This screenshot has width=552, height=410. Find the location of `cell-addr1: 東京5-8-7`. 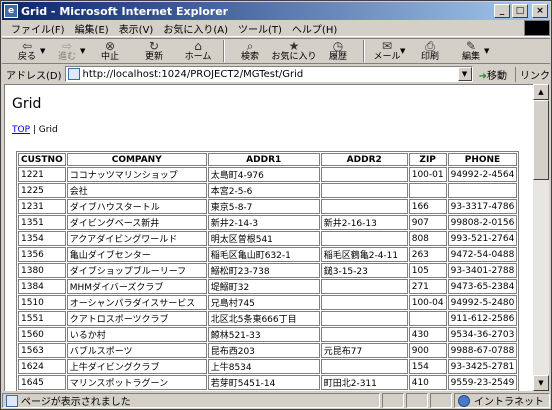

cell-addr1: 東京5-8-7 is located at coordinates (263, 206).